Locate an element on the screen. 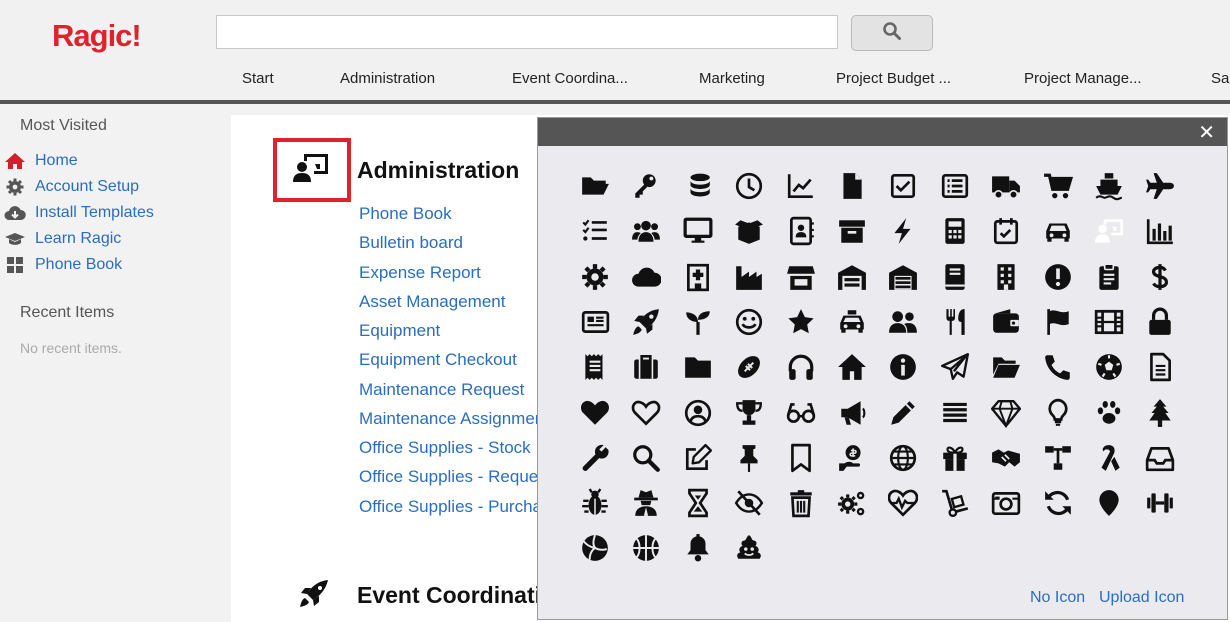  sitemap-icon is located at coordinates (1058, 458).